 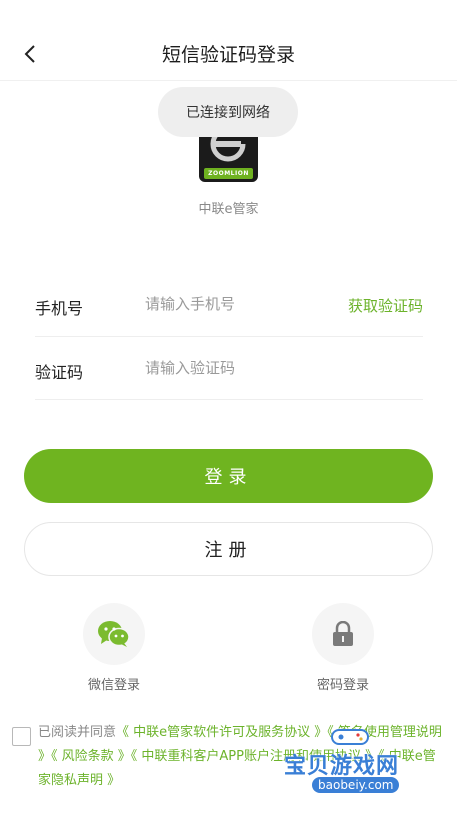 What do you see at coordinates (59, 308) in the screenshot?
I see `phone-label: 手机号` at bounding box center [59, 308].